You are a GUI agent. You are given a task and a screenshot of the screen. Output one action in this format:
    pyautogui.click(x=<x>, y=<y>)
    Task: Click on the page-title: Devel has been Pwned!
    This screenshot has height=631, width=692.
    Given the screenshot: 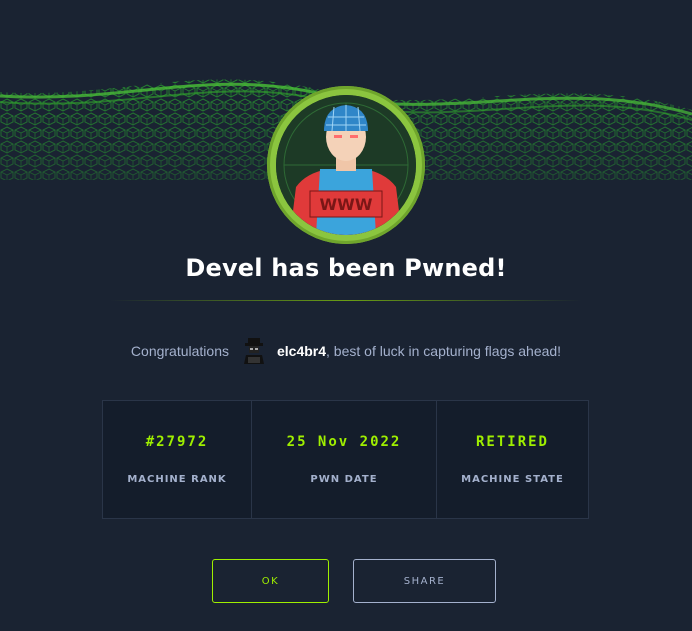 What is the action you would take?
    pyautogui.click(x=346, y=268)
    